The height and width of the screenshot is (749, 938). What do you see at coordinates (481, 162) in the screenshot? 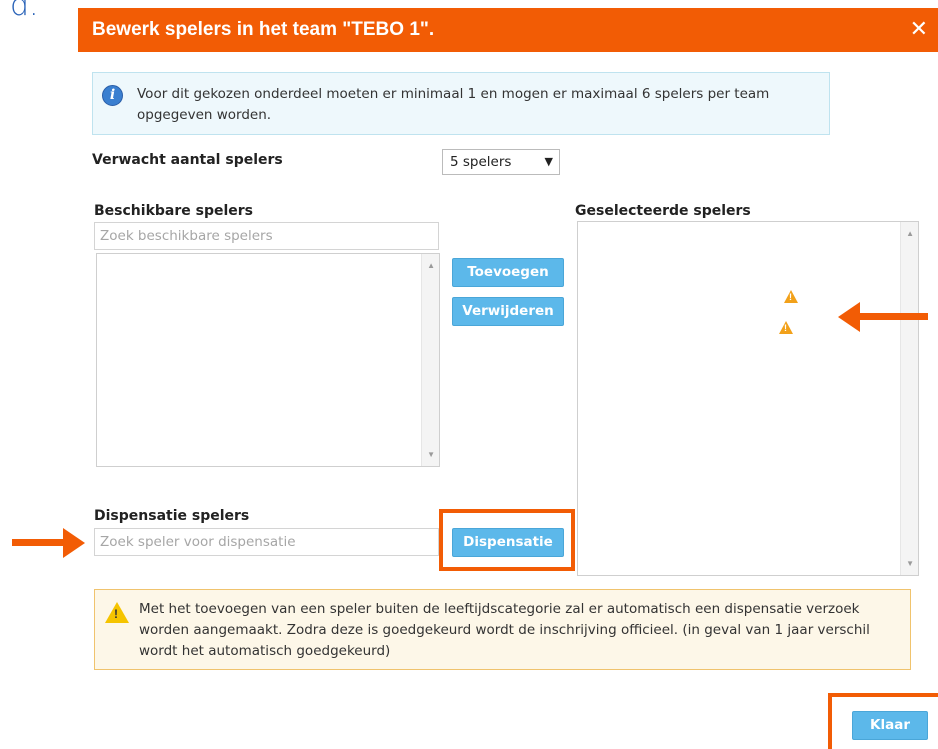
I see `expected-players-value: 5 spelers` at bounding box center [481, 162].